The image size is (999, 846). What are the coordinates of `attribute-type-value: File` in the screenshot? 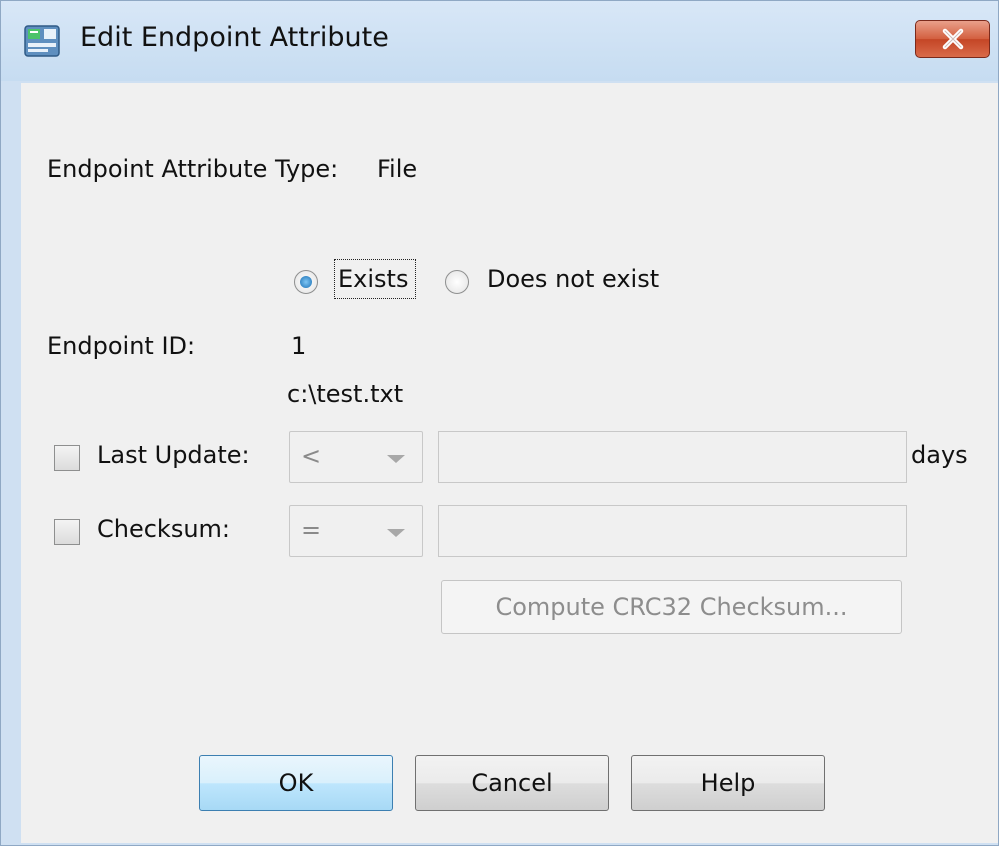 It's located at (397, 169).